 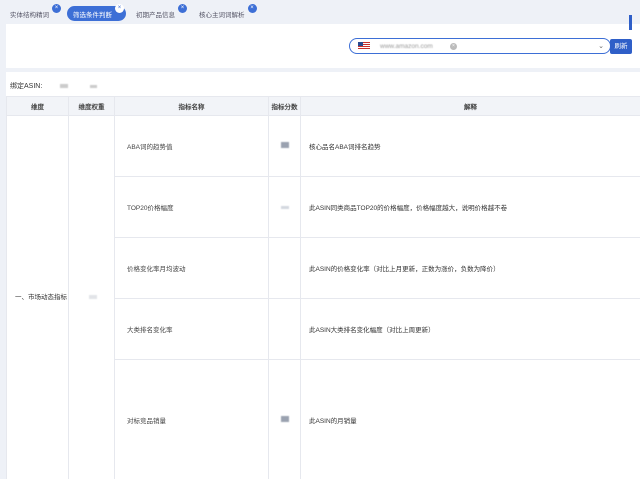 I want to click on tab-bar: 实体结构精词 × 筛选条件判断 × 初期产品信息 × 核心主词词解析 ×, so click(x=320, y=11).